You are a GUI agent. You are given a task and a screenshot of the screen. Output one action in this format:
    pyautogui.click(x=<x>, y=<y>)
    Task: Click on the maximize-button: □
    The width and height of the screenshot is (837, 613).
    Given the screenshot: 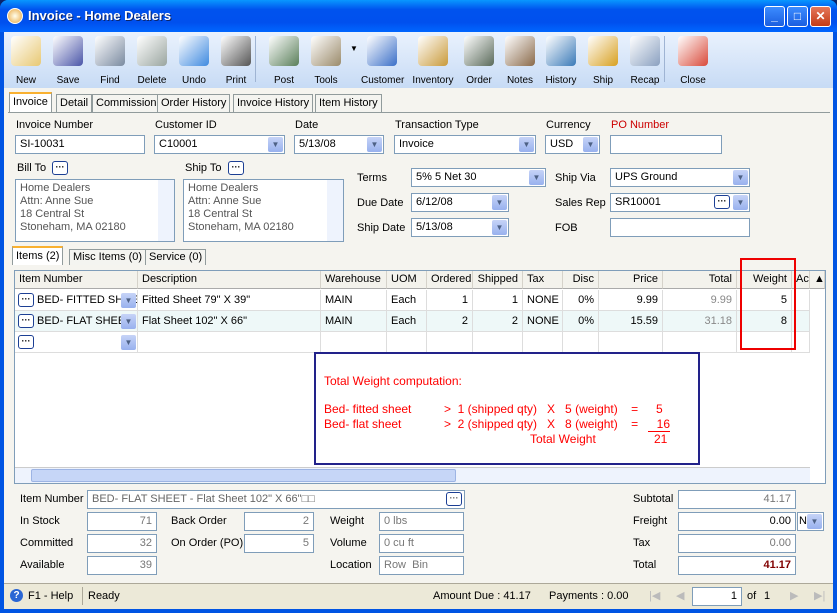 What is the action you would take?
    pyautogui.click(x=797, y=16)
    